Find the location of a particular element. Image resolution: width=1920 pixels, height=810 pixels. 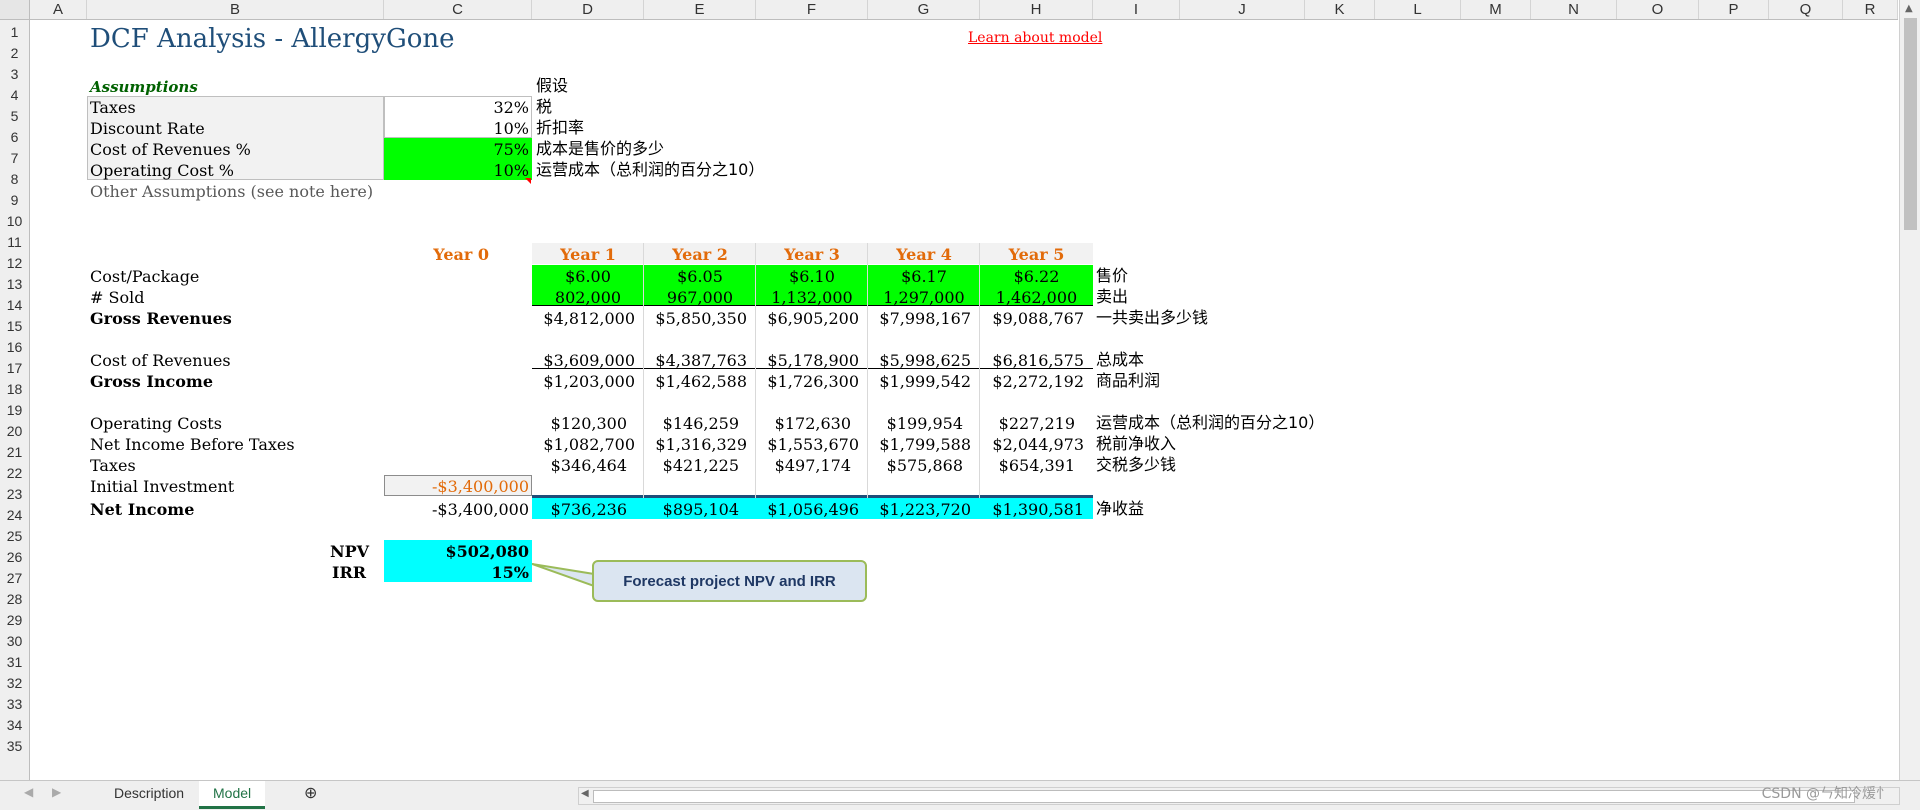

assumption-value: 32% is located at coordinates (456, 108).